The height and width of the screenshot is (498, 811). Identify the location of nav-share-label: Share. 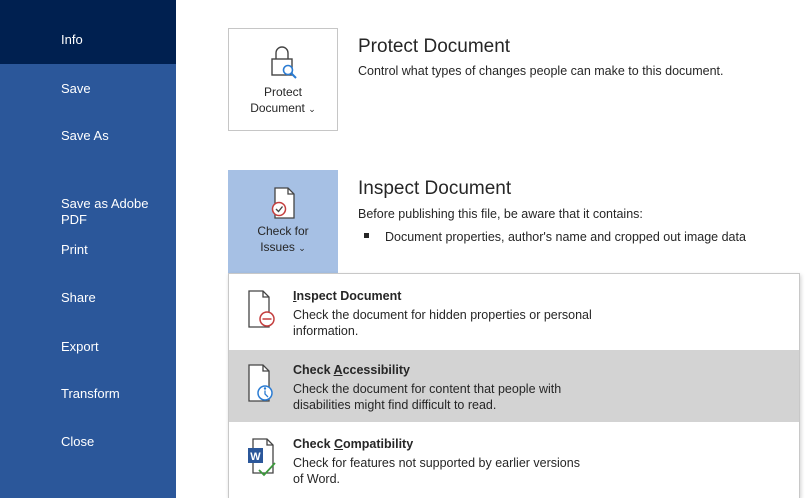
(78, 297).